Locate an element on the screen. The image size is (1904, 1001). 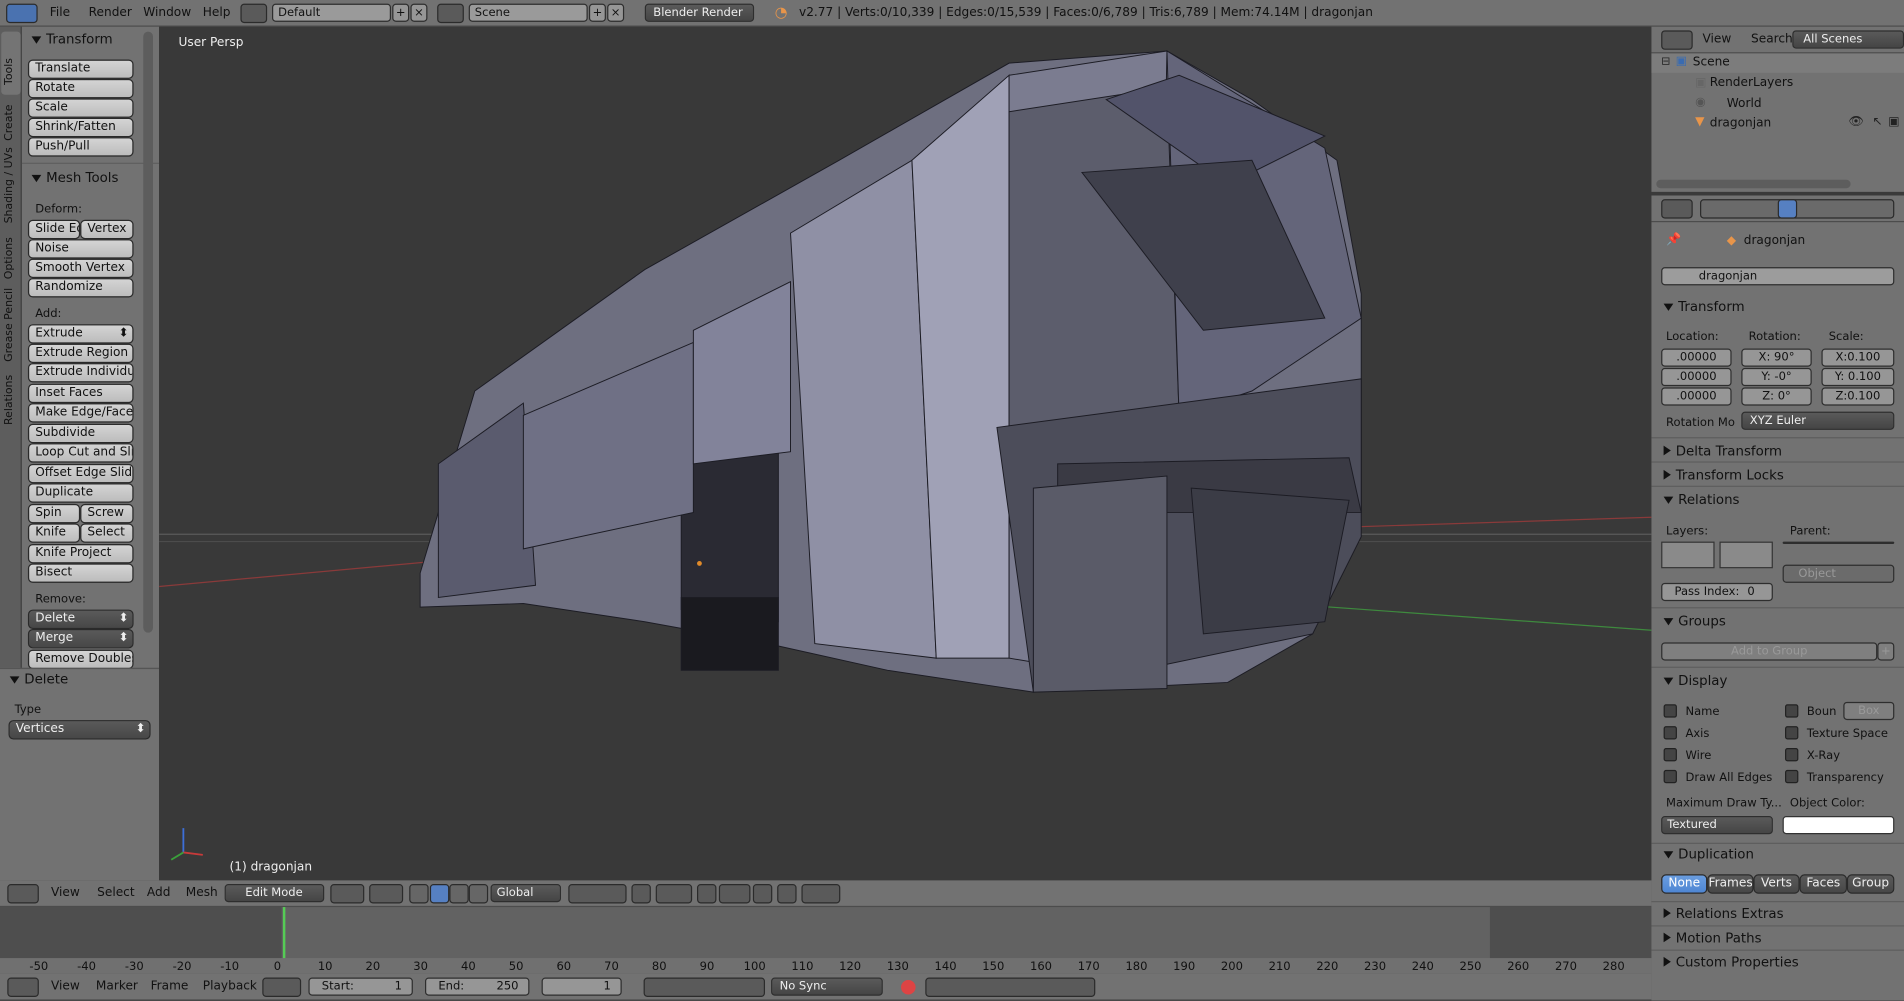
slide-vertex-button: Vertex is located at coordinates (107, 229).